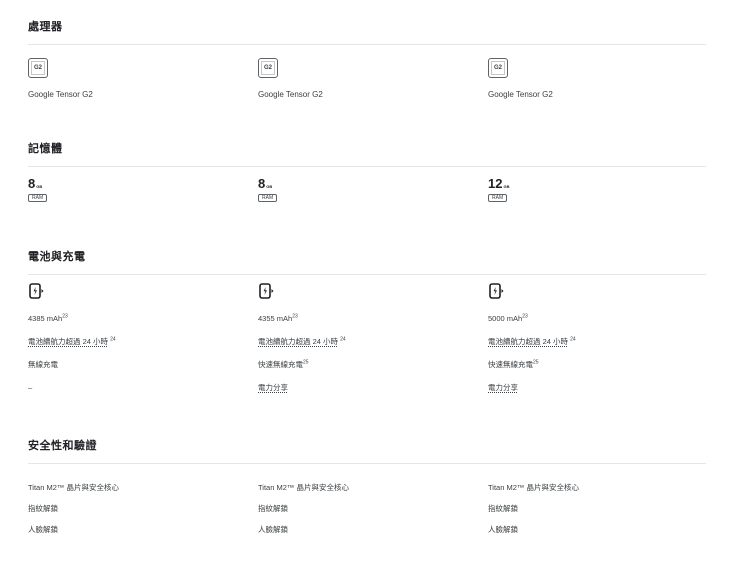 The height and width of the screenshot is (567, 750). Describe the element at coordinates (593, 79) in the screenshot. I see `processor-col-3: G2 Google Tensor G2` at that location.